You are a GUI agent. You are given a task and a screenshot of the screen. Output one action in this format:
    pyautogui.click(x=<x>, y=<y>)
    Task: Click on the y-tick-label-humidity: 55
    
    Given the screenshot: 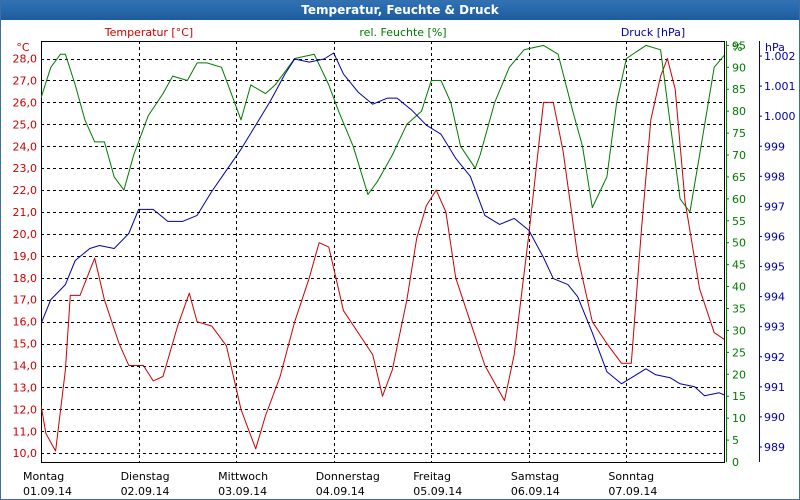 What is the action you would take?
    pyautogui.click(x=739, y=221)
    